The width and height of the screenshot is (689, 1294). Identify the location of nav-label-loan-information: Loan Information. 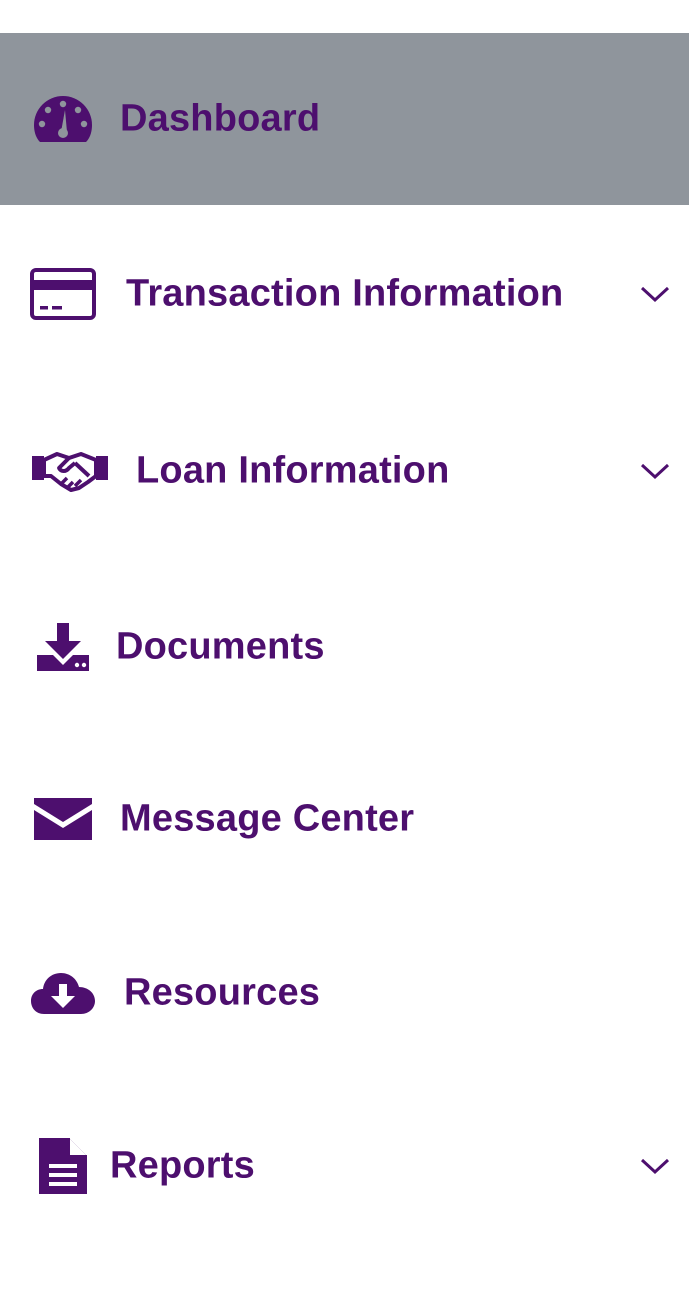
(293, 470).